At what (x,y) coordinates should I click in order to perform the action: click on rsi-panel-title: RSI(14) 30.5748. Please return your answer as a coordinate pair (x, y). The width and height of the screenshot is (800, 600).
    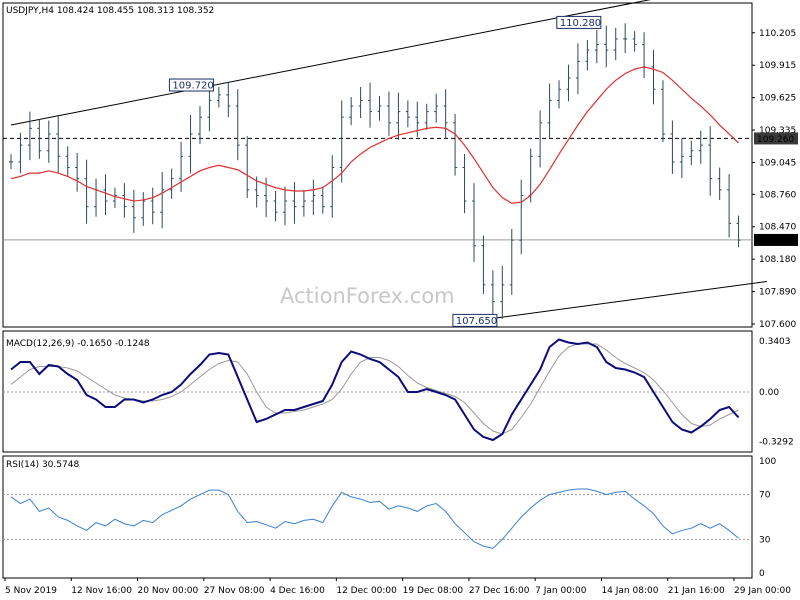
    Looking at the image, I should click on (42, 465).